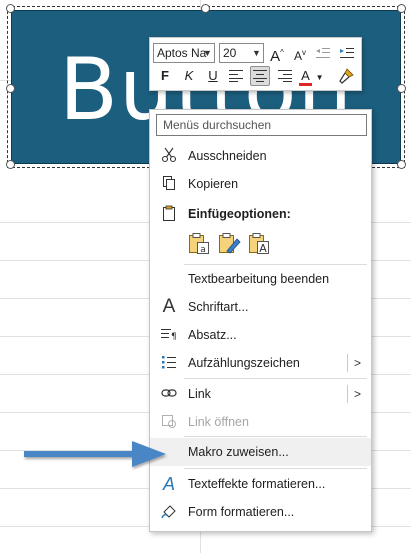 Image resolution: width=411 pixels, height=553 pixels. I want to click on resize-handle-middle-right, so click(401, 88).